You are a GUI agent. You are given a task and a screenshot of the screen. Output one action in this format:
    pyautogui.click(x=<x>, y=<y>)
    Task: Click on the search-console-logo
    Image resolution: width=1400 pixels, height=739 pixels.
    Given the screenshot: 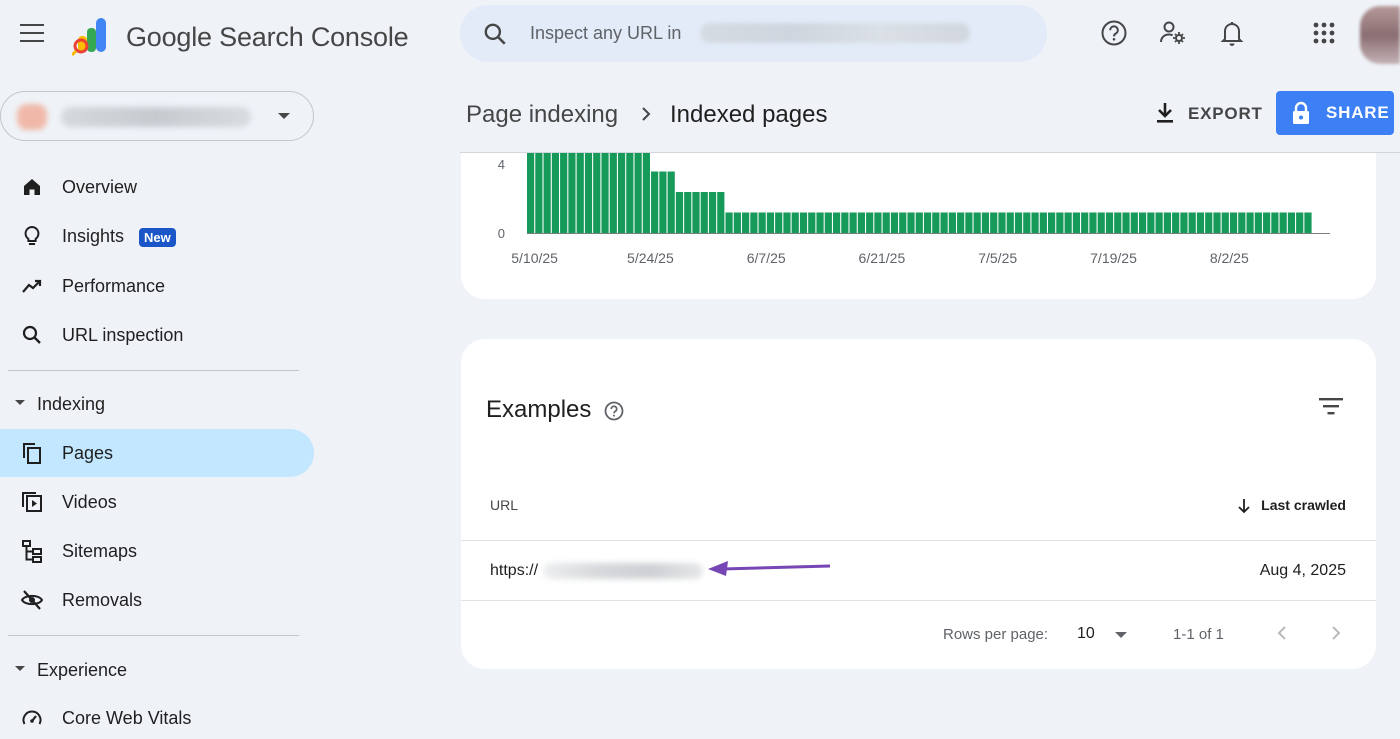 What is the action you would take?
    pyautogui.click(x=89, y=37)
    